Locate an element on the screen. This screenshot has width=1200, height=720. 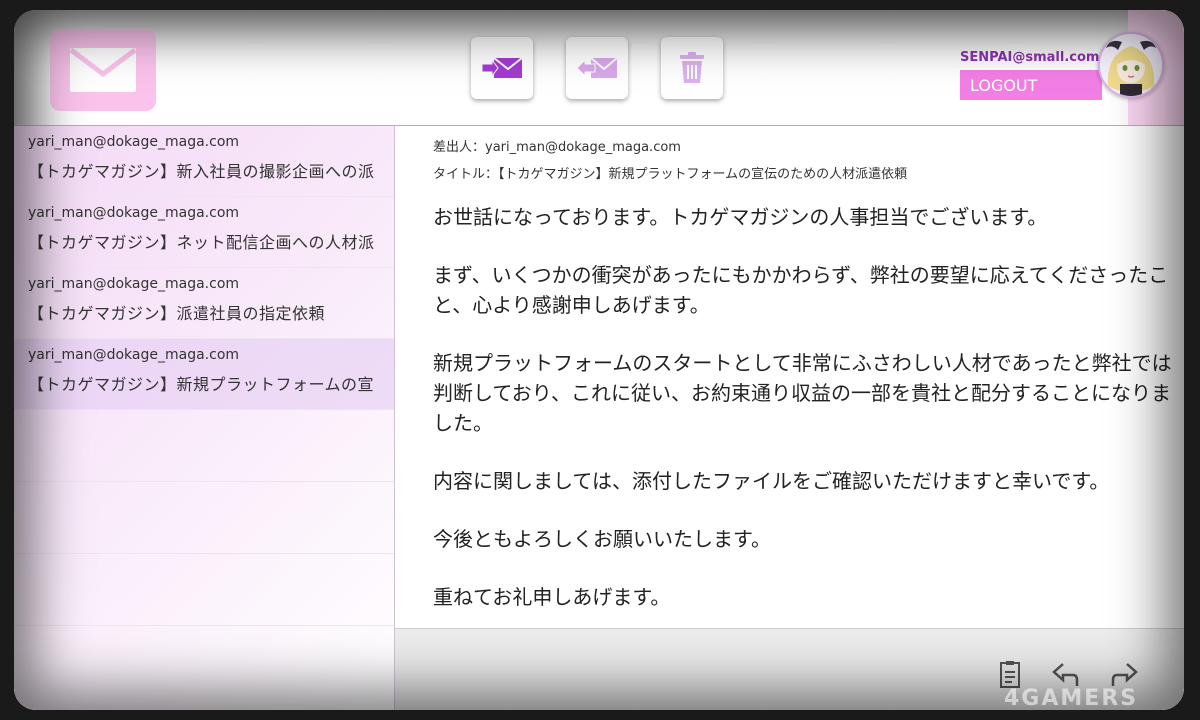
message-paragraph: 今後ともよろしくお願いいたします。 is located at coordinates (602, 539).